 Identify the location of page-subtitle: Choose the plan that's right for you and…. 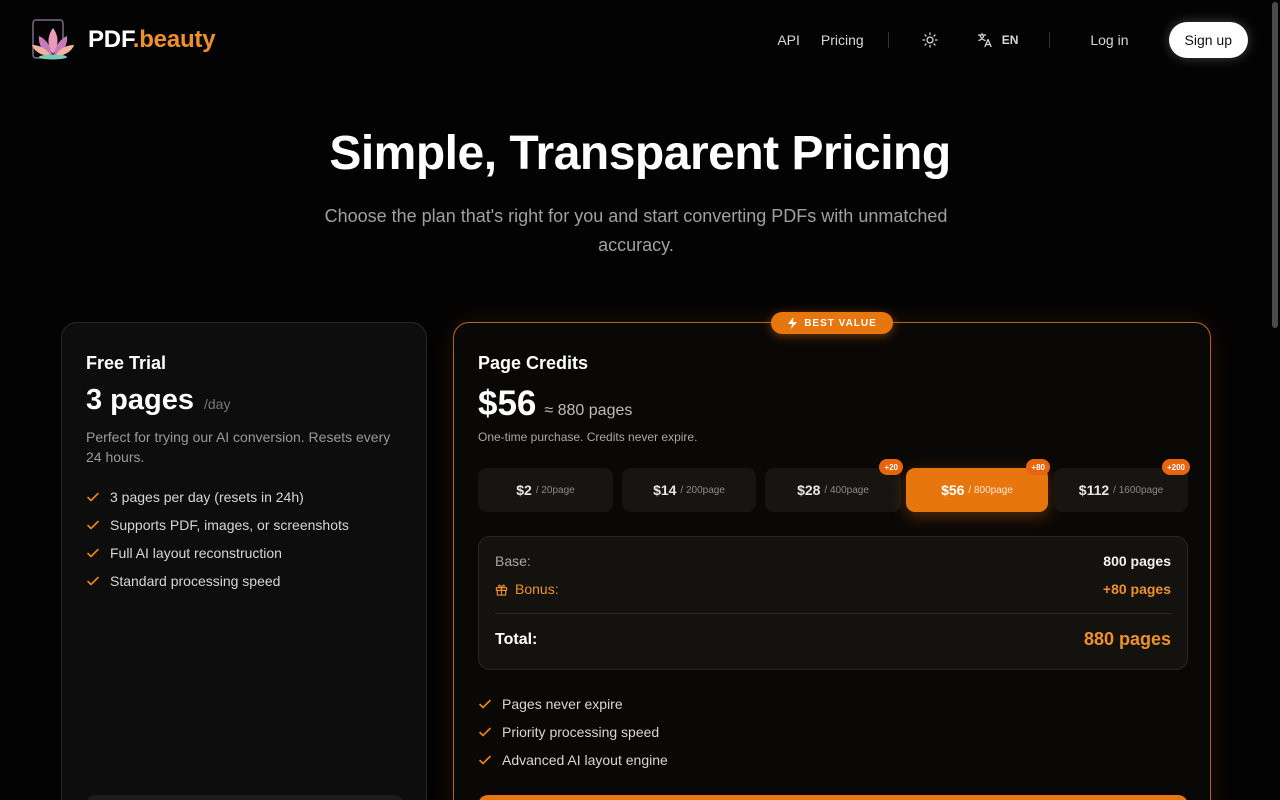
(636, 230).